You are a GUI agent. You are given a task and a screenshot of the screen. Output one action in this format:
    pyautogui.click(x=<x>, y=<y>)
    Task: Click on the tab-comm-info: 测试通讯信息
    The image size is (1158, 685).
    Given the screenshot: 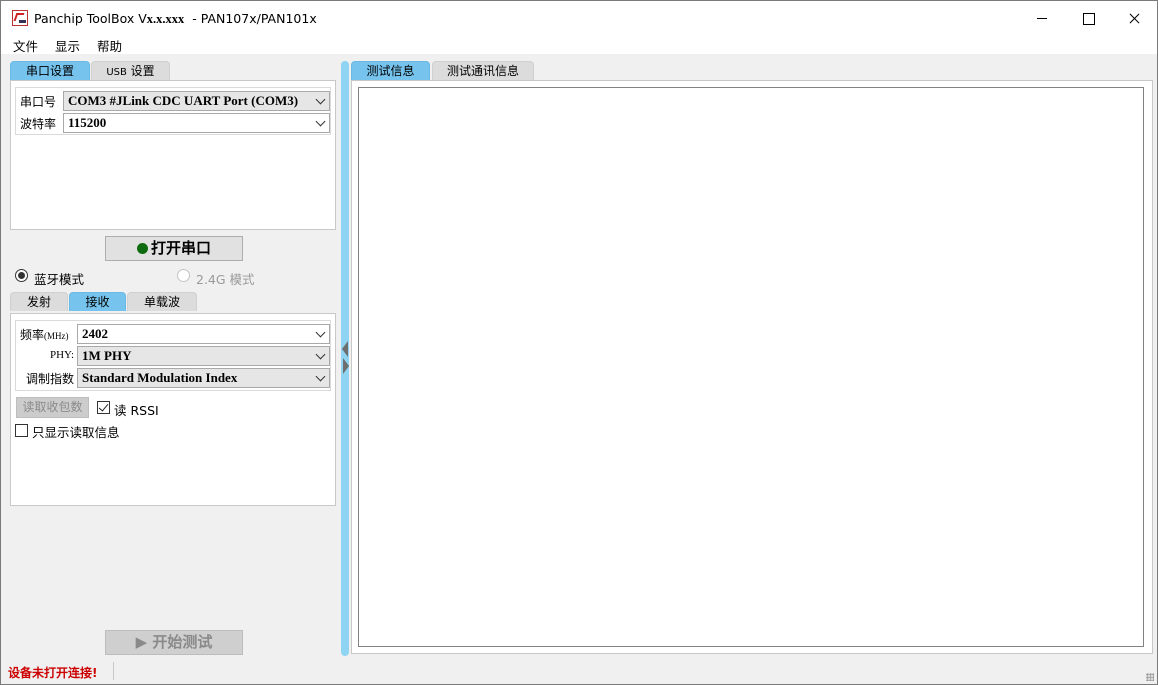 What is the action you would take?
    pyautogui.click(x=483, y=70)
    